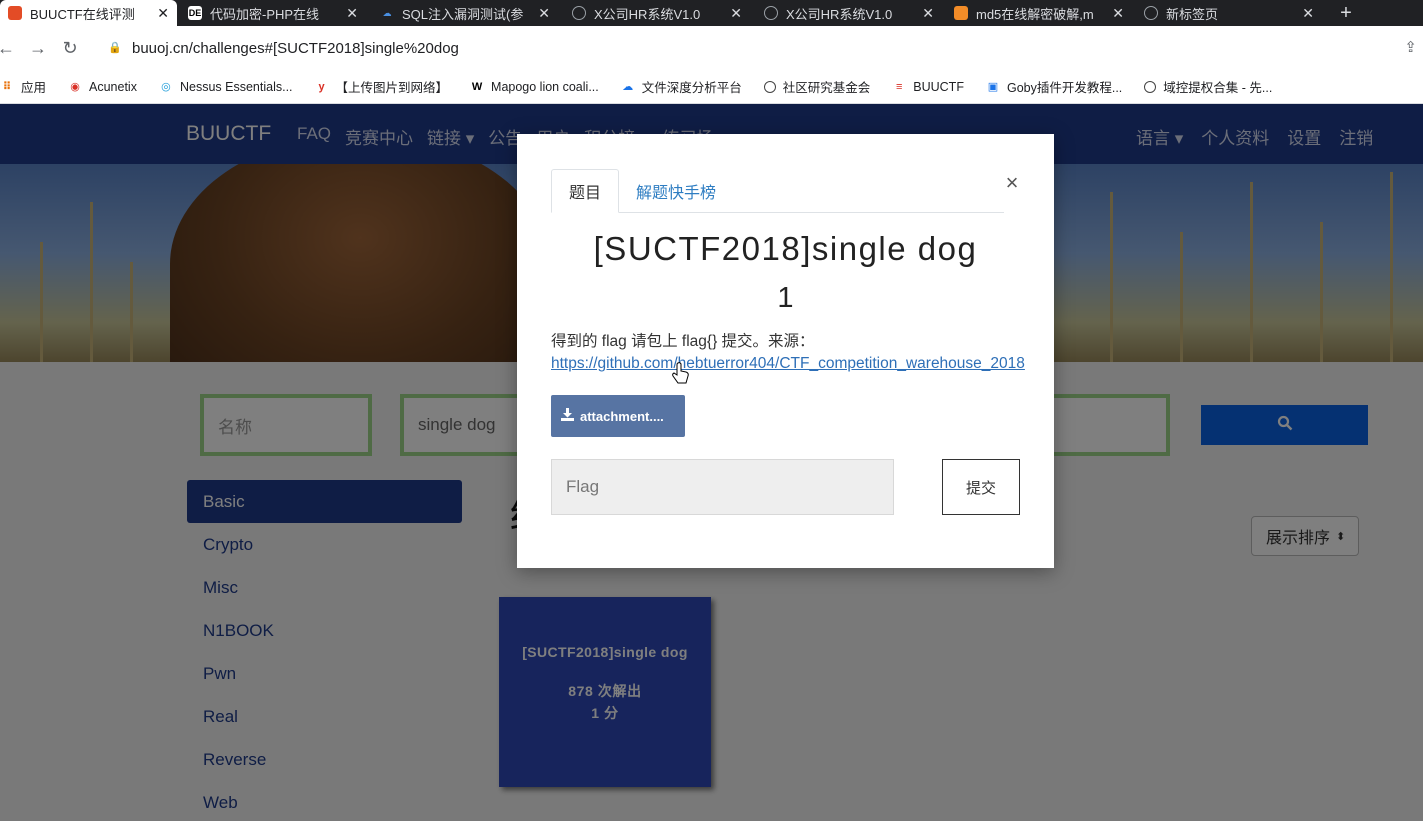 This screenshot has width=1423, height=821. What do you see at coordinates (15, 13) in the screenshot?
I see `doc-icon` at bounding box center [15, 13].